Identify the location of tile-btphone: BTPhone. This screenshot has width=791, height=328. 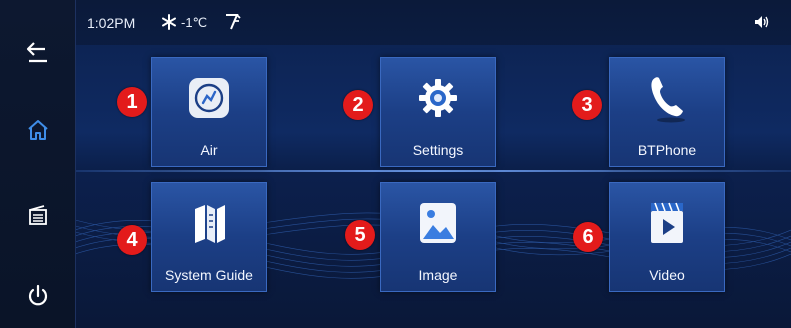
(667, 112).